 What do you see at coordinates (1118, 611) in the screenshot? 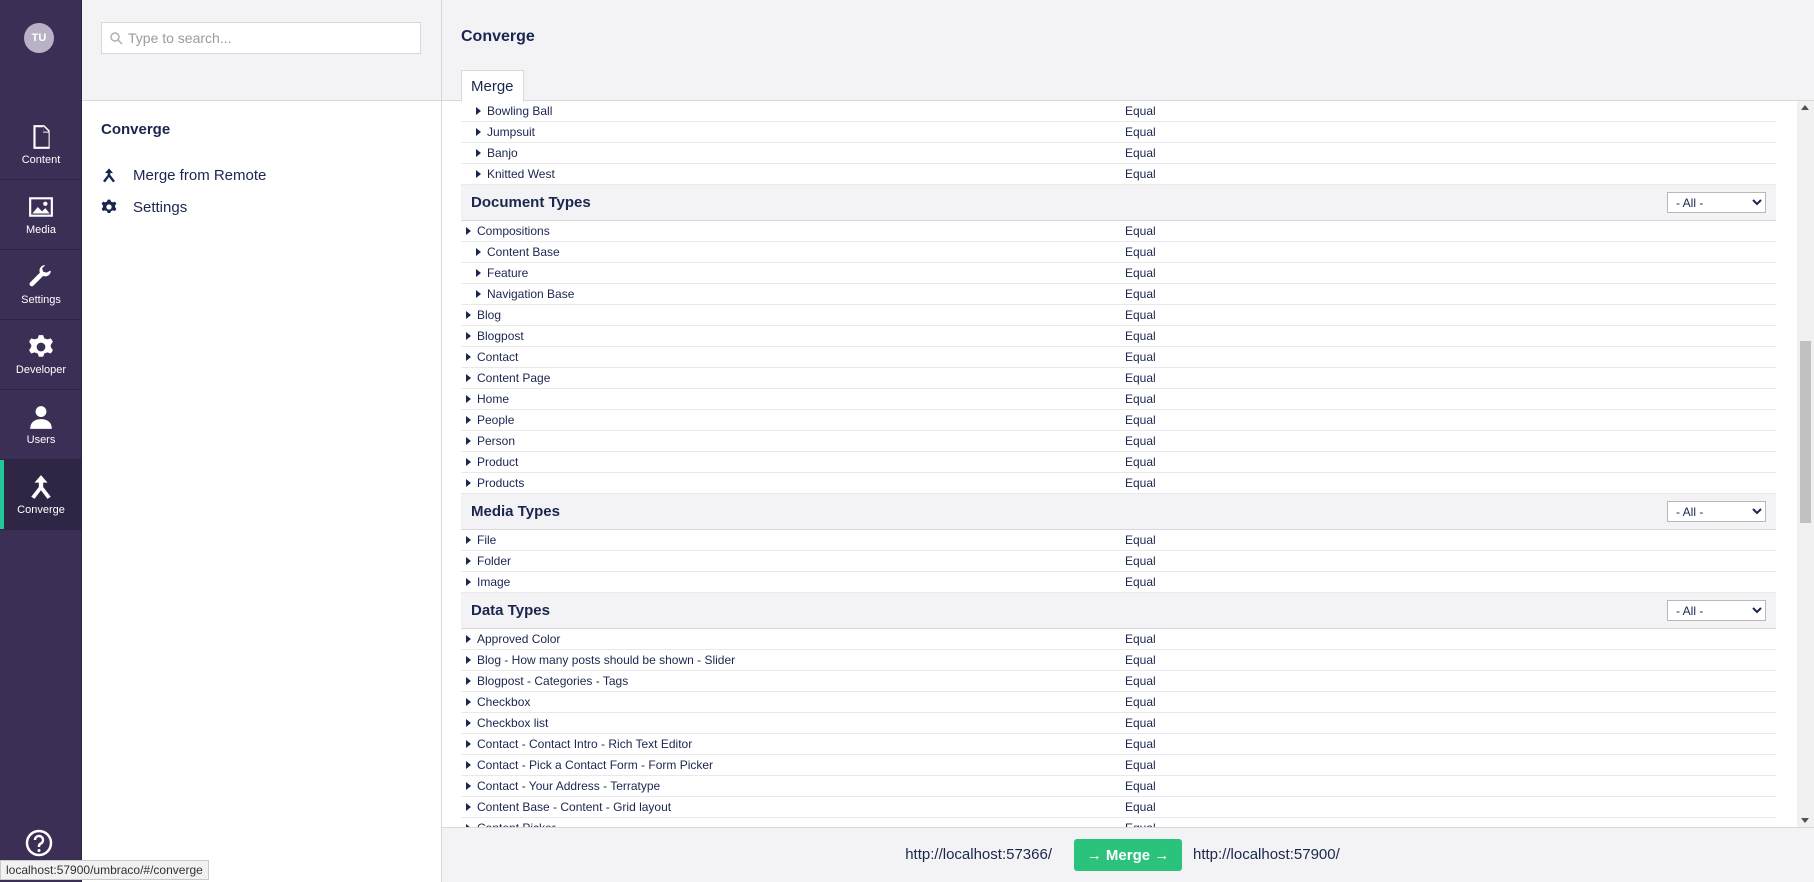
I see `section-header: Data Types - All -` at bounding box center [1118, 611].